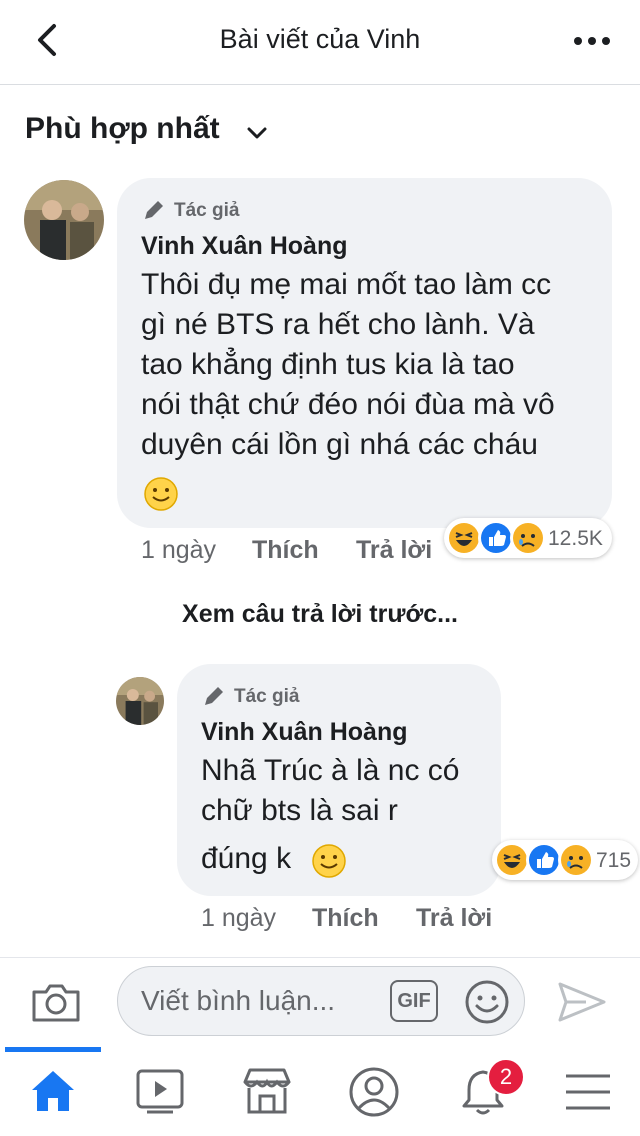 This screenshot has height=1136, width=640. I want to click on gif-button: GIF, so click(414, 1001).